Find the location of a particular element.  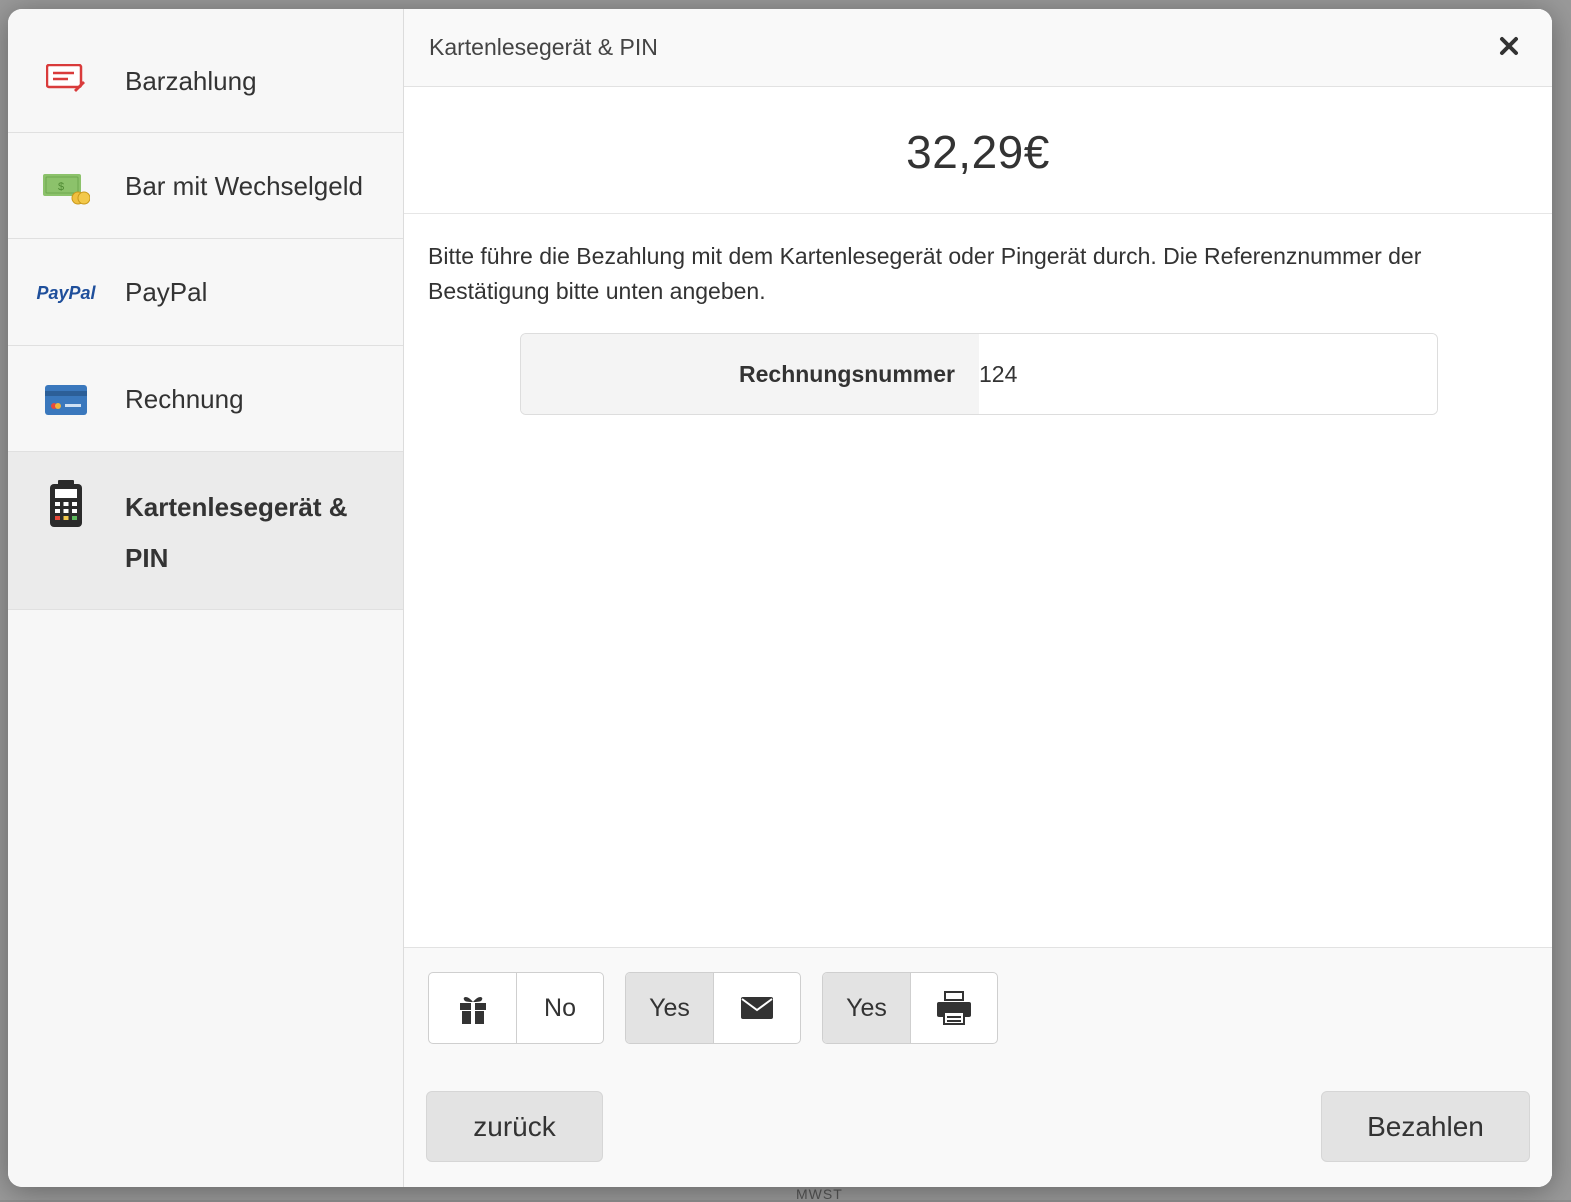

total-amount: 32,29€ is located at coordinates (978, 152).